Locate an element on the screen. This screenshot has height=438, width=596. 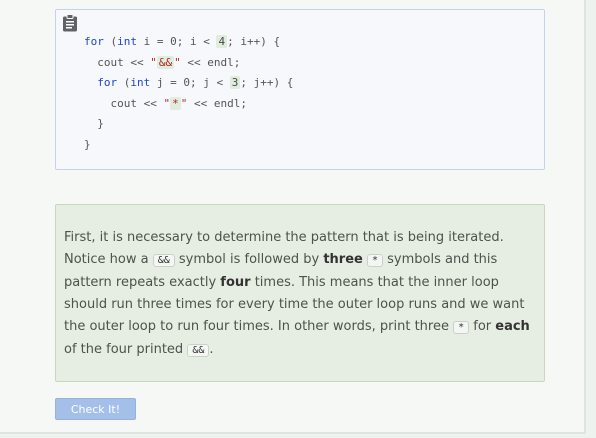
code-line: for (int j = 0; j < 3; j++) { is located at coordinates (195, 82).